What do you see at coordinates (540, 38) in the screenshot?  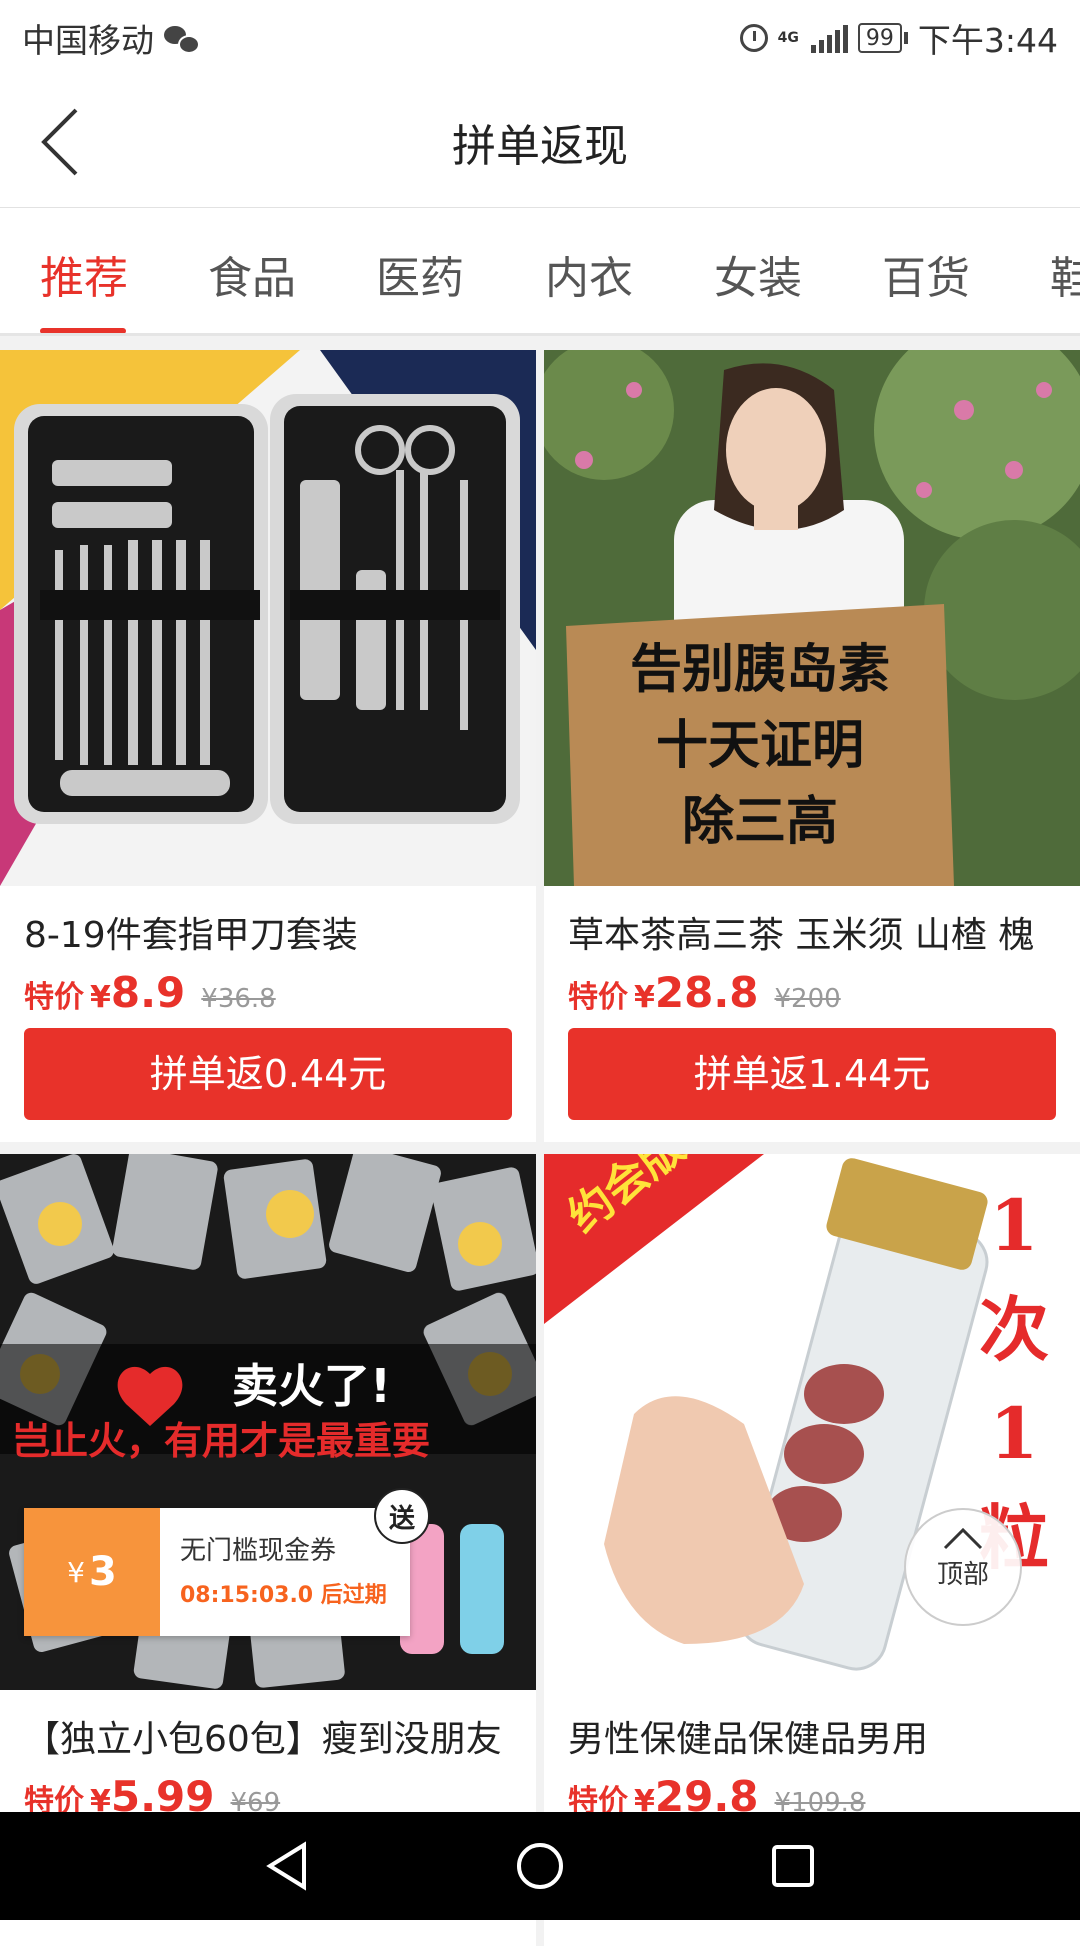 I see `status-bar: 中国移动 4G 99 下午3:44` at bounding box center [540, 38].